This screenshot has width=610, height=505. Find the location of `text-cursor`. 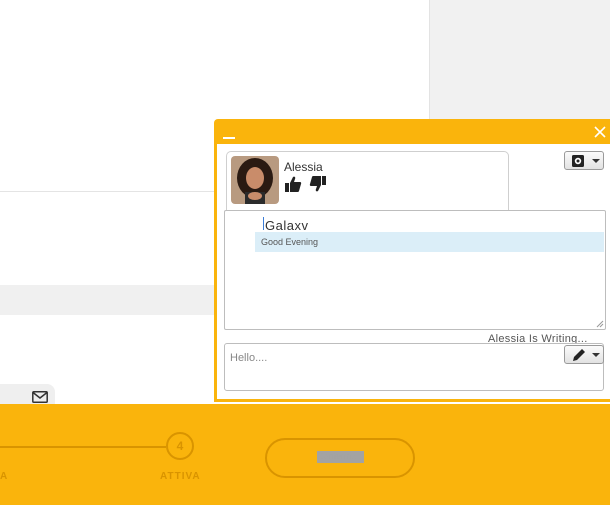

text-cursor is located at coordinates (263, 223).